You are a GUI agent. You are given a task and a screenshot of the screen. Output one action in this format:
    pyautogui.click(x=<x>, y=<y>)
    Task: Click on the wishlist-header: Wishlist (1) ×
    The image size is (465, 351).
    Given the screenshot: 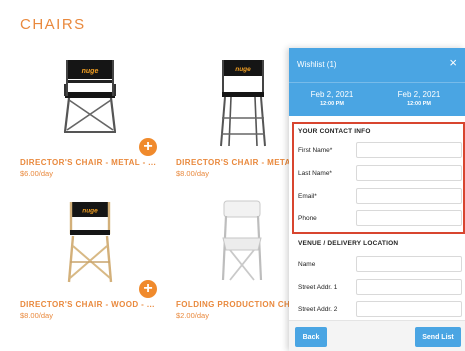 What is the action you would take?
    pyautogui.click(x=377, y=65)
    